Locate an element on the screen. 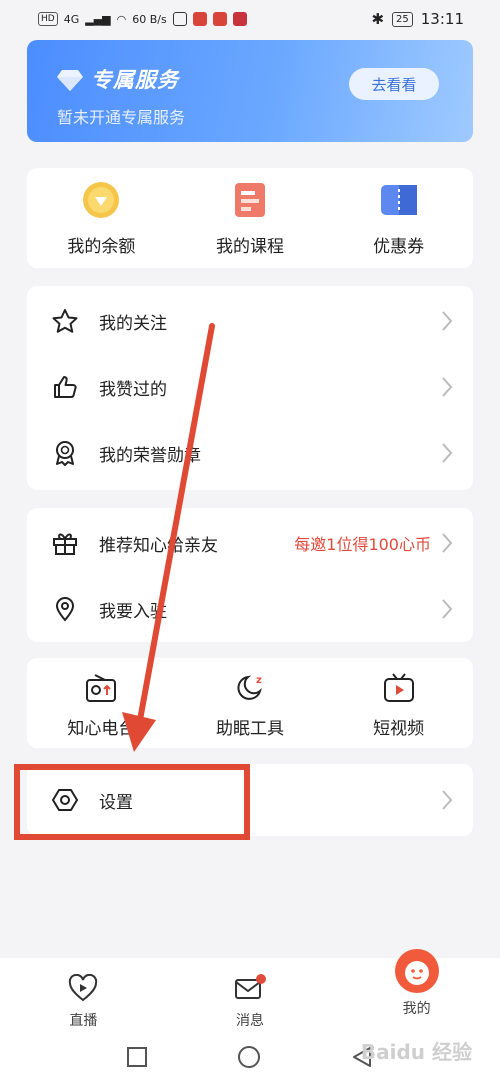 The width and height of the screenshot is (500, 1084). tab-label: 我的 is located at coordinates (416, 1009).